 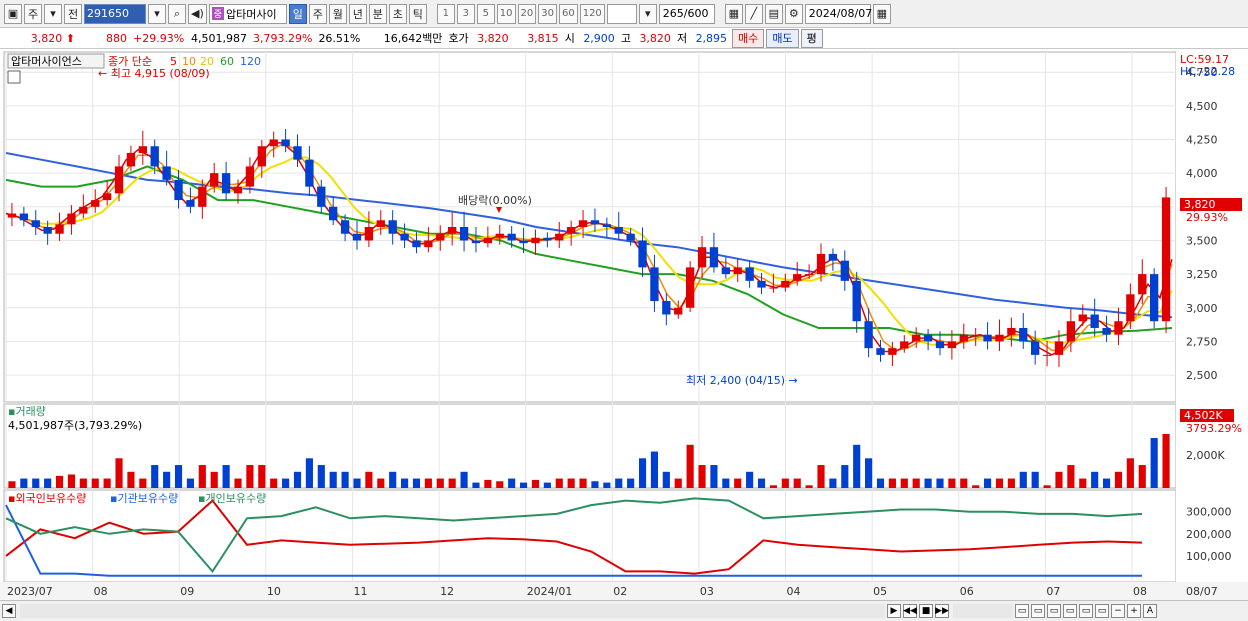 I want to click on price-tick-label: 4,000, so click(x=1202, y=173).